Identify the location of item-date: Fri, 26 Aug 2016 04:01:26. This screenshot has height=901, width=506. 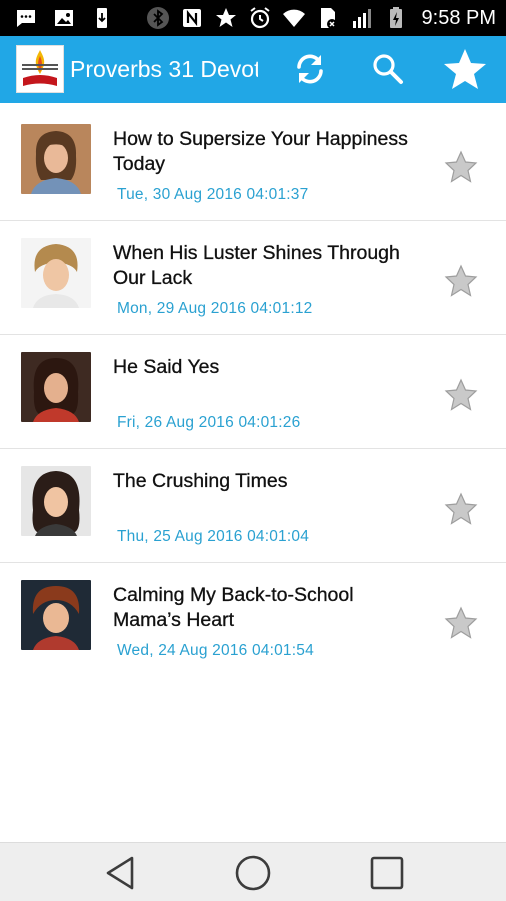
(209, 422).